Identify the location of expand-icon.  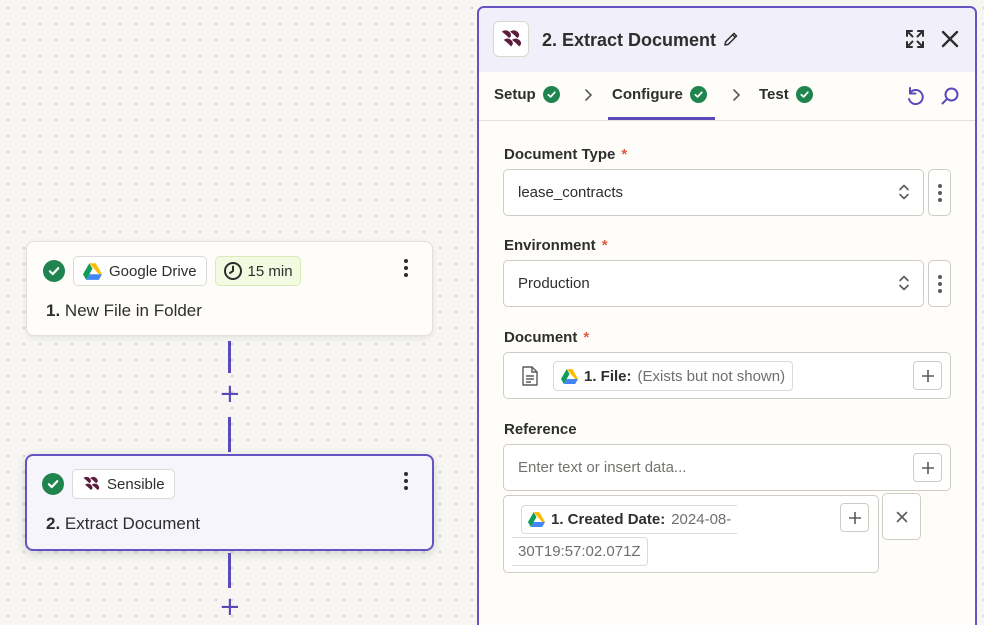
(915, 39).